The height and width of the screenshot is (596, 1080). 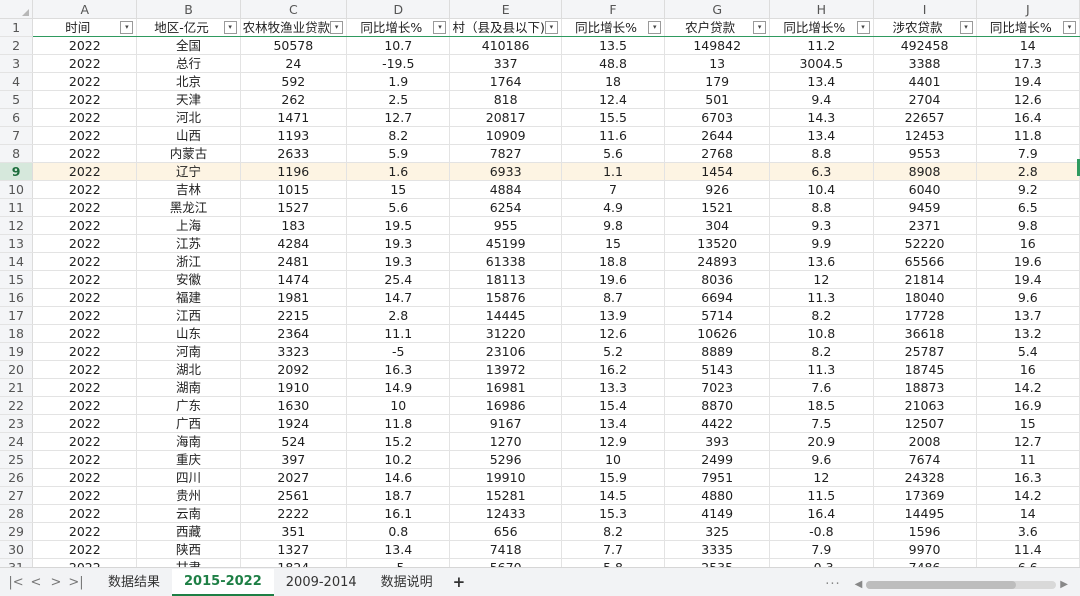 What do you see at coordinates (717, 117) in the screenshot?
I see `data-cell: 6703` at bounding box center [717, 117].